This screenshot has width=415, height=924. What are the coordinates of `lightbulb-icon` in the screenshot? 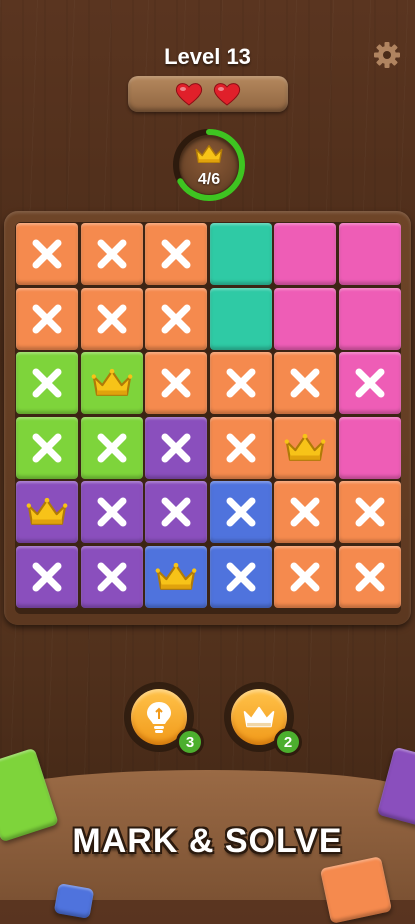 It's located at (159, 717).